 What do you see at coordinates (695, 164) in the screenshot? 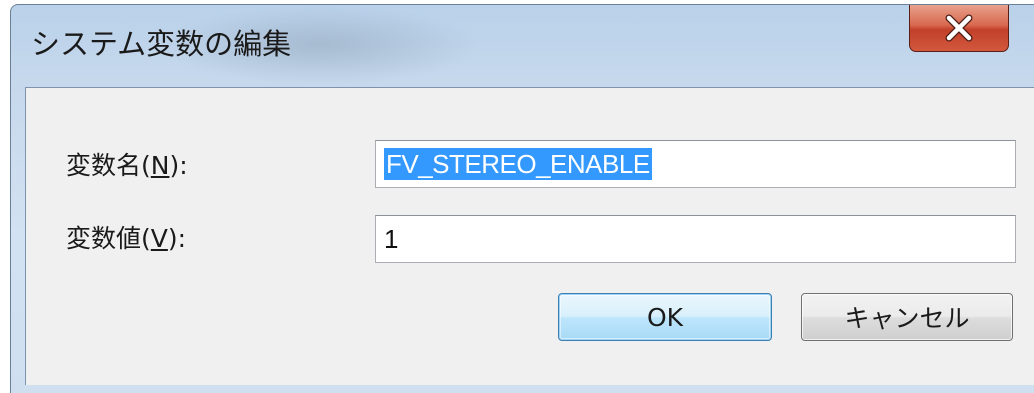
I see `variable-name-input: FV_STEREO_ENABLE` at bounding box center [695, 164].